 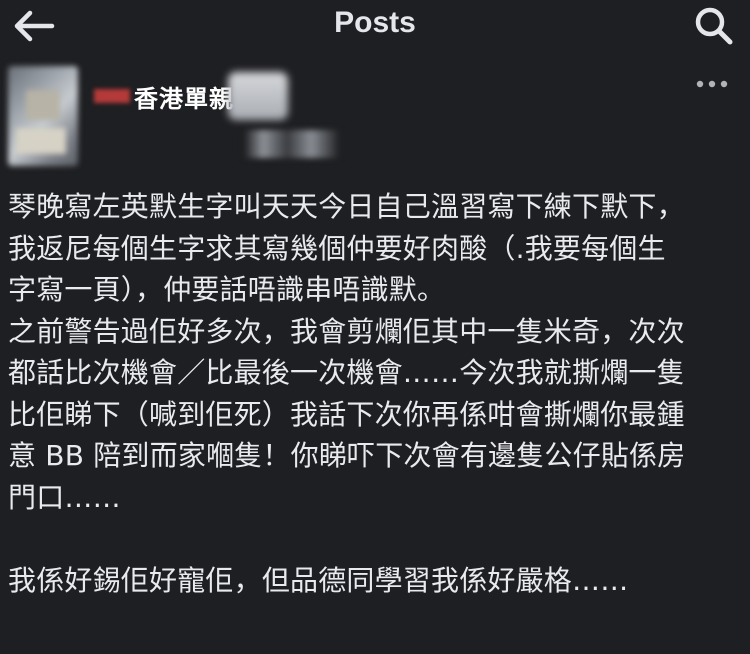 I want to click on search-button, so click(x=714, y=26).